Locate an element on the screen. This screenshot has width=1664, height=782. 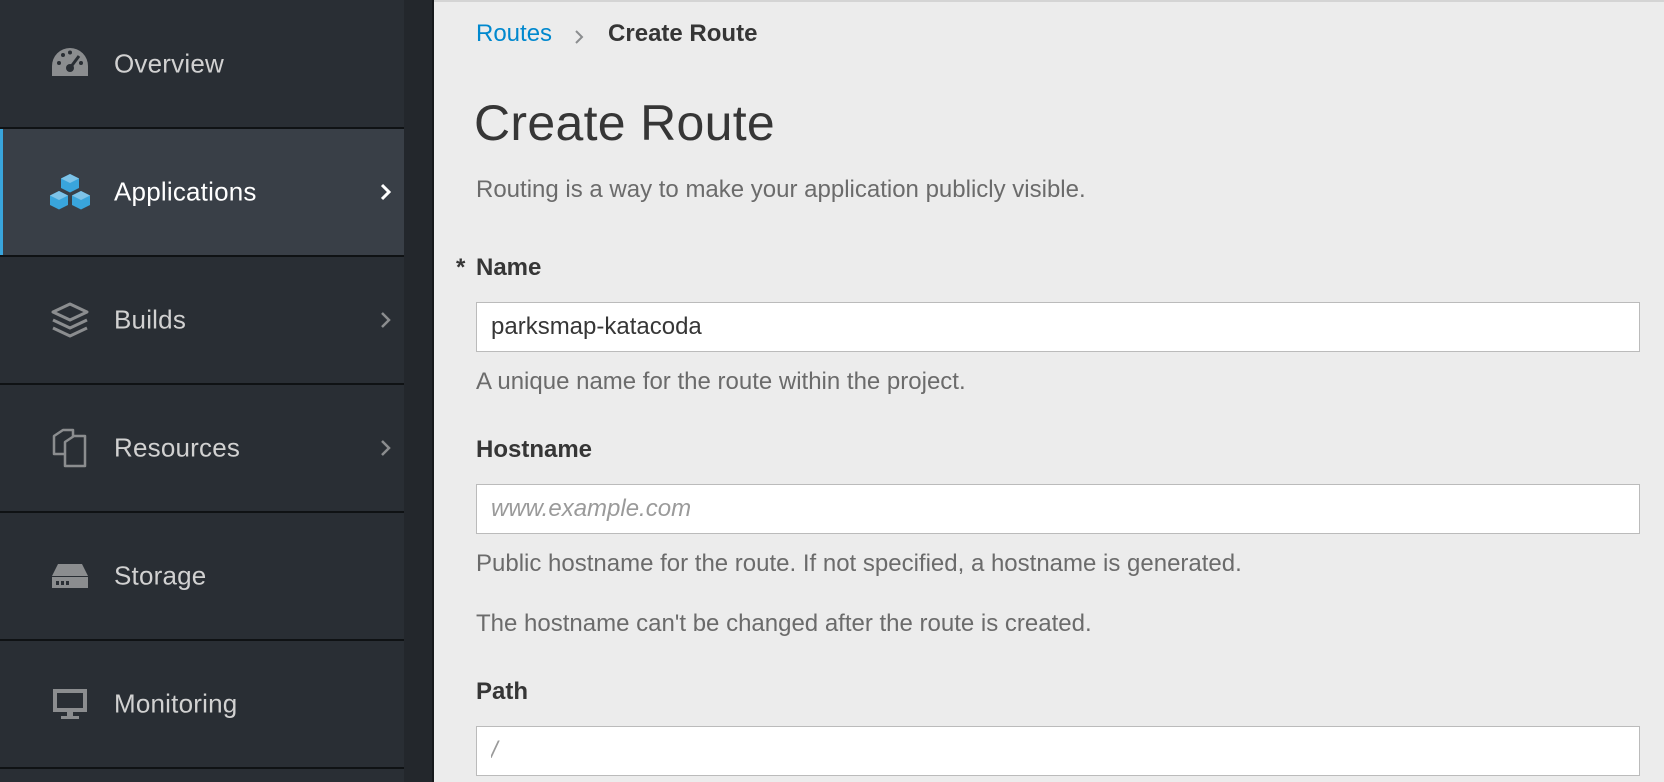
breadcrumb-current: Create Route is located at coordinates (683, 33).